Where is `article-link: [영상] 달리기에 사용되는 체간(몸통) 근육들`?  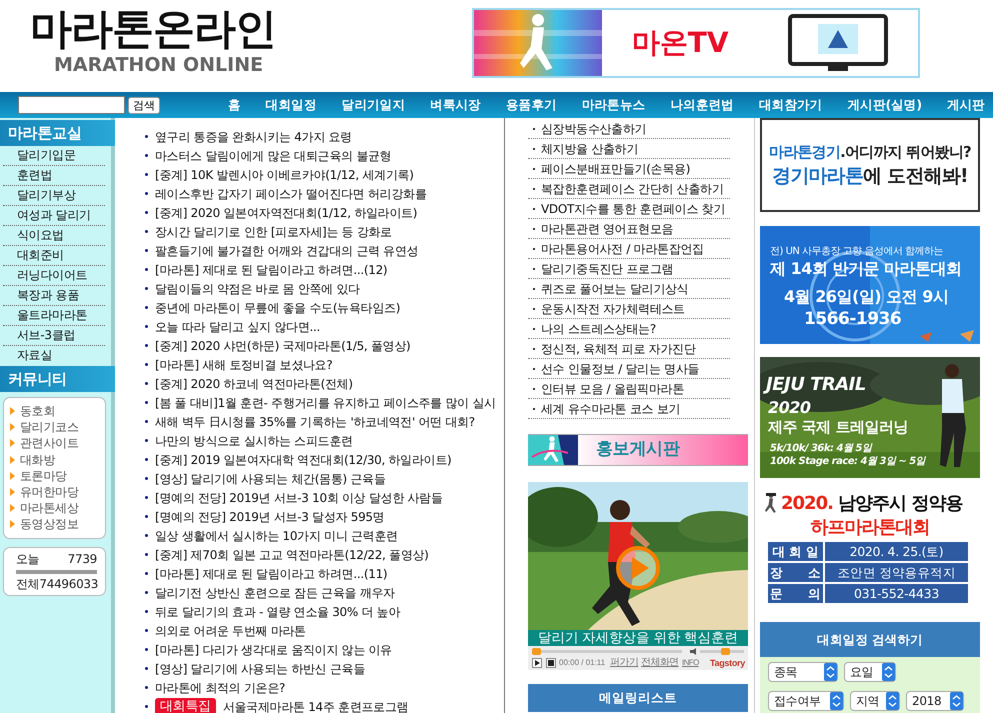
article-link: [영상] 달리기에 사용되는 체간(몸통) 근육들 is located at coordinates (270, 479).